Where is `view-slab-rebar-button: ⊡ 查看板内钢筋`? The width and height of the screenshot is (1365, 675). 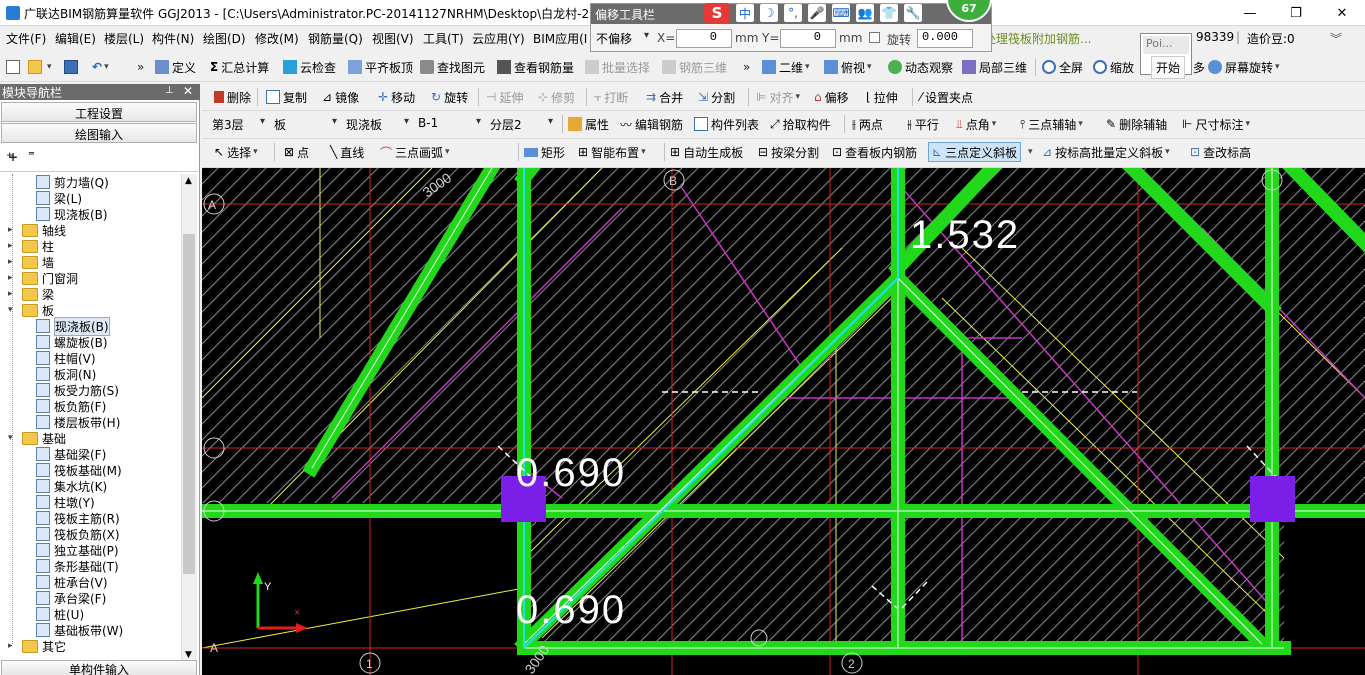 view-slab-rebar-button: ⊡ 查看板内钢筋 is located at coordinates (874, 152).